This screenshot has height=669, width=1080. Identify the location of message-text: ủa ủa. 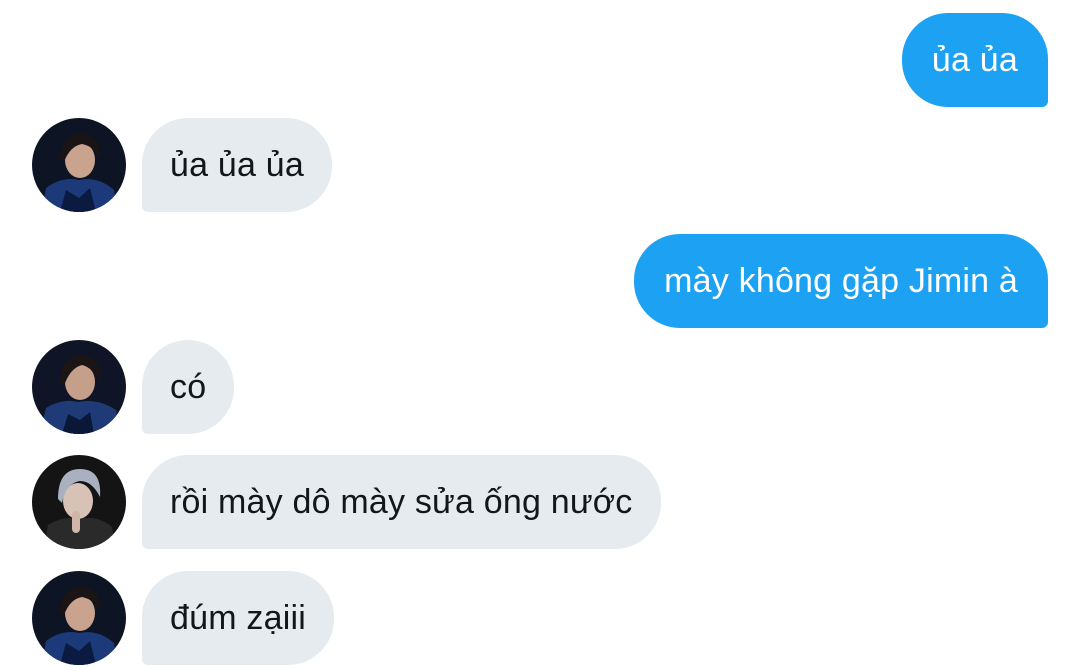
(974, 59).